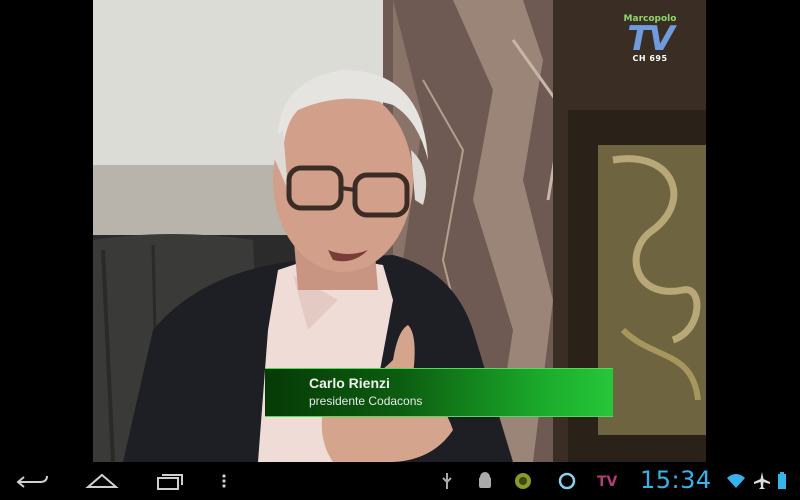 Image resolution: width=800 pixels, height=500 pixels. What do you see at coordinates (366, 401) in the screenshot?
I see `speaker-title: presidente Codacons` at bounding box center [366, 401].